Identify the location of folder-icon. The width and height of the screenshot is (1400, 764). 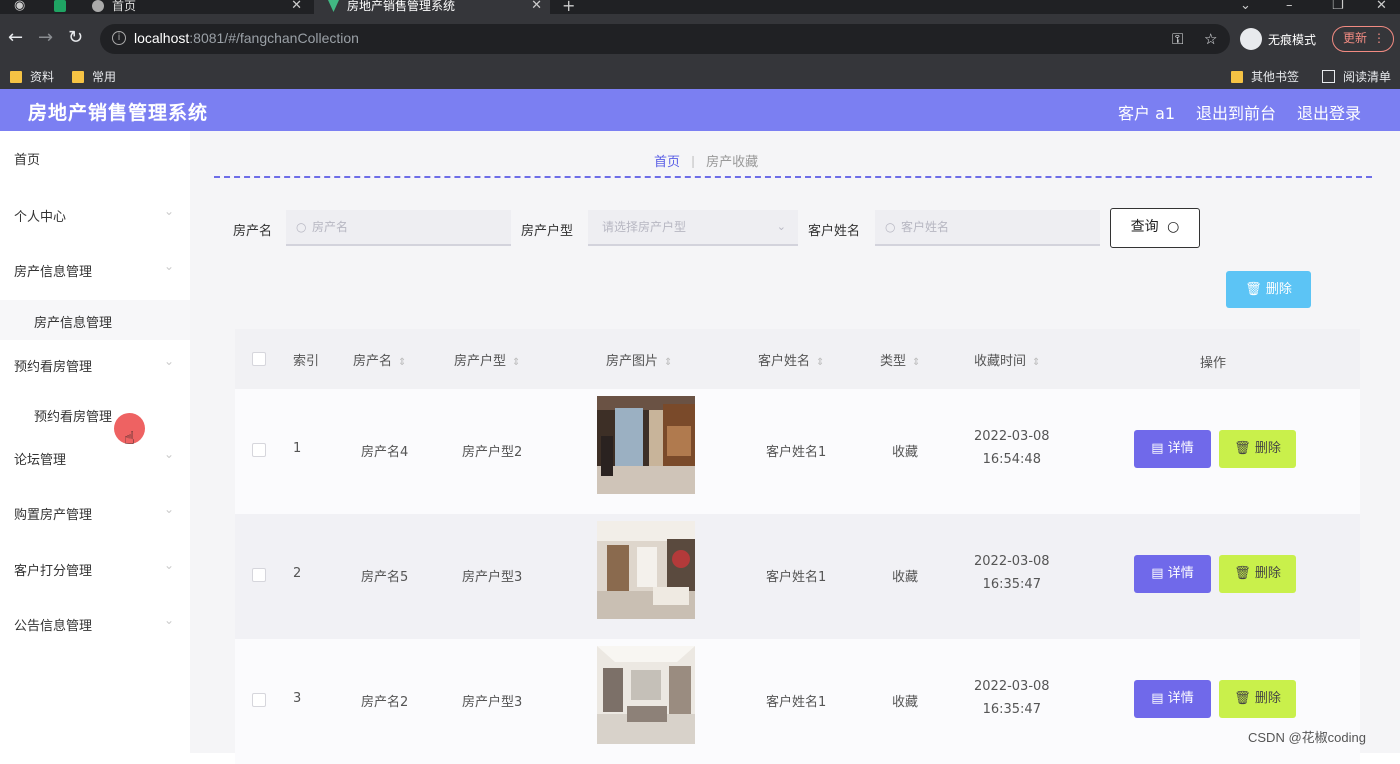
(78, 76).